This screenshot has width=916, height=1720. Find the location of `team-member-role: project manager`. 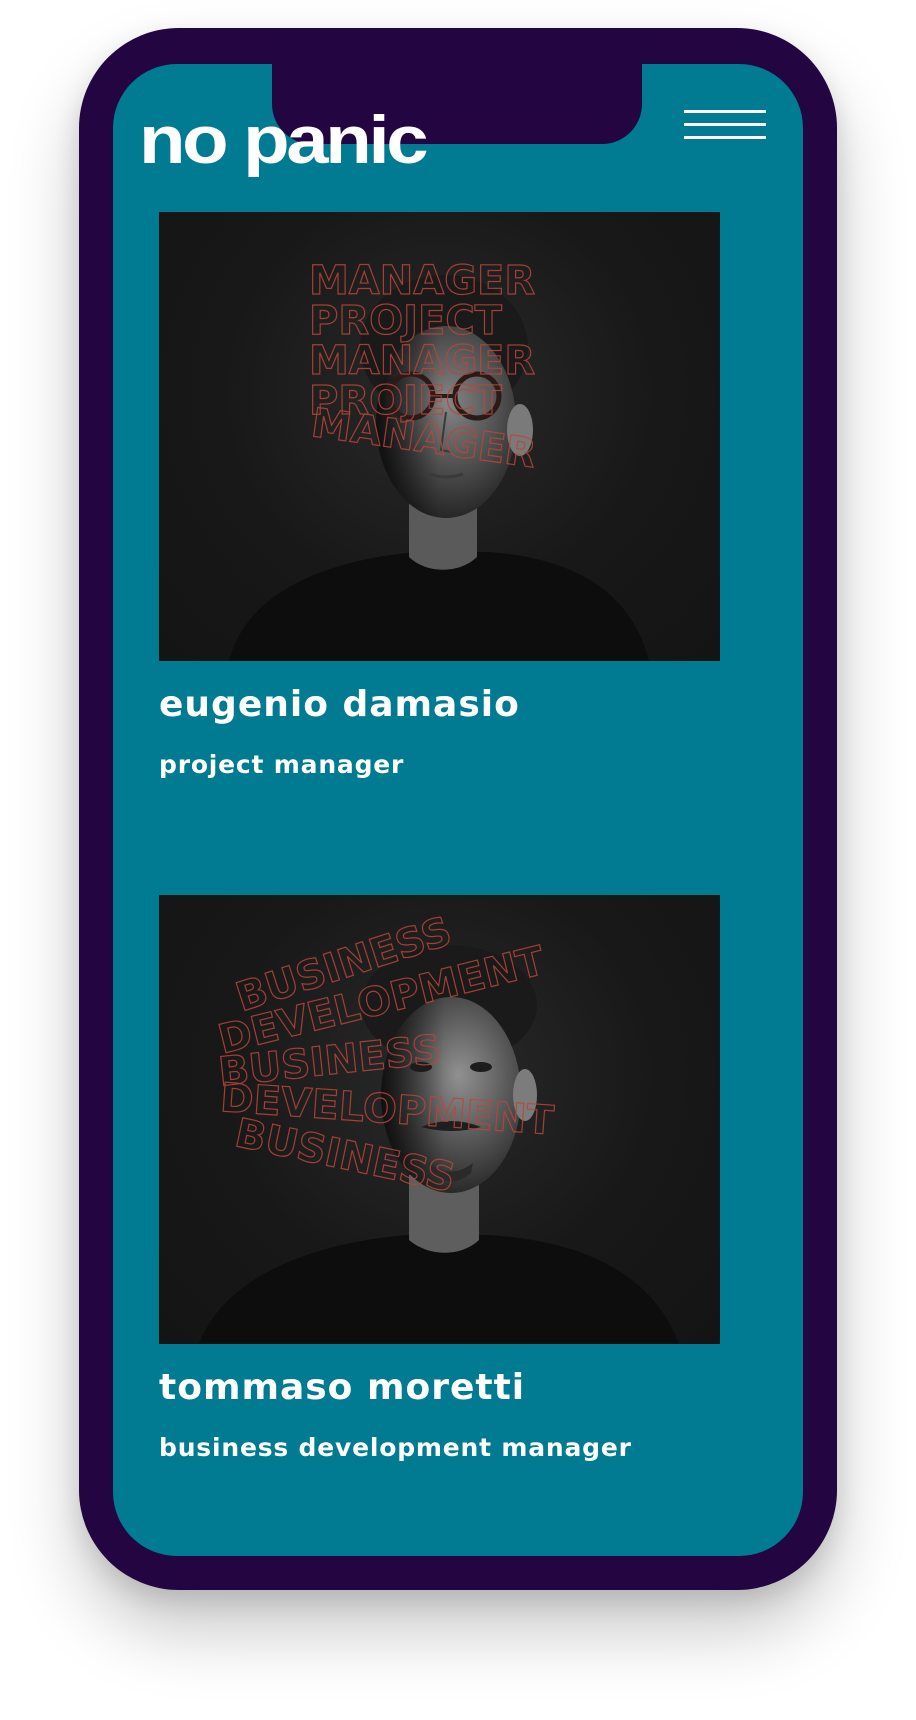

team-member-role: project manager is located at coordinates (282, 764).